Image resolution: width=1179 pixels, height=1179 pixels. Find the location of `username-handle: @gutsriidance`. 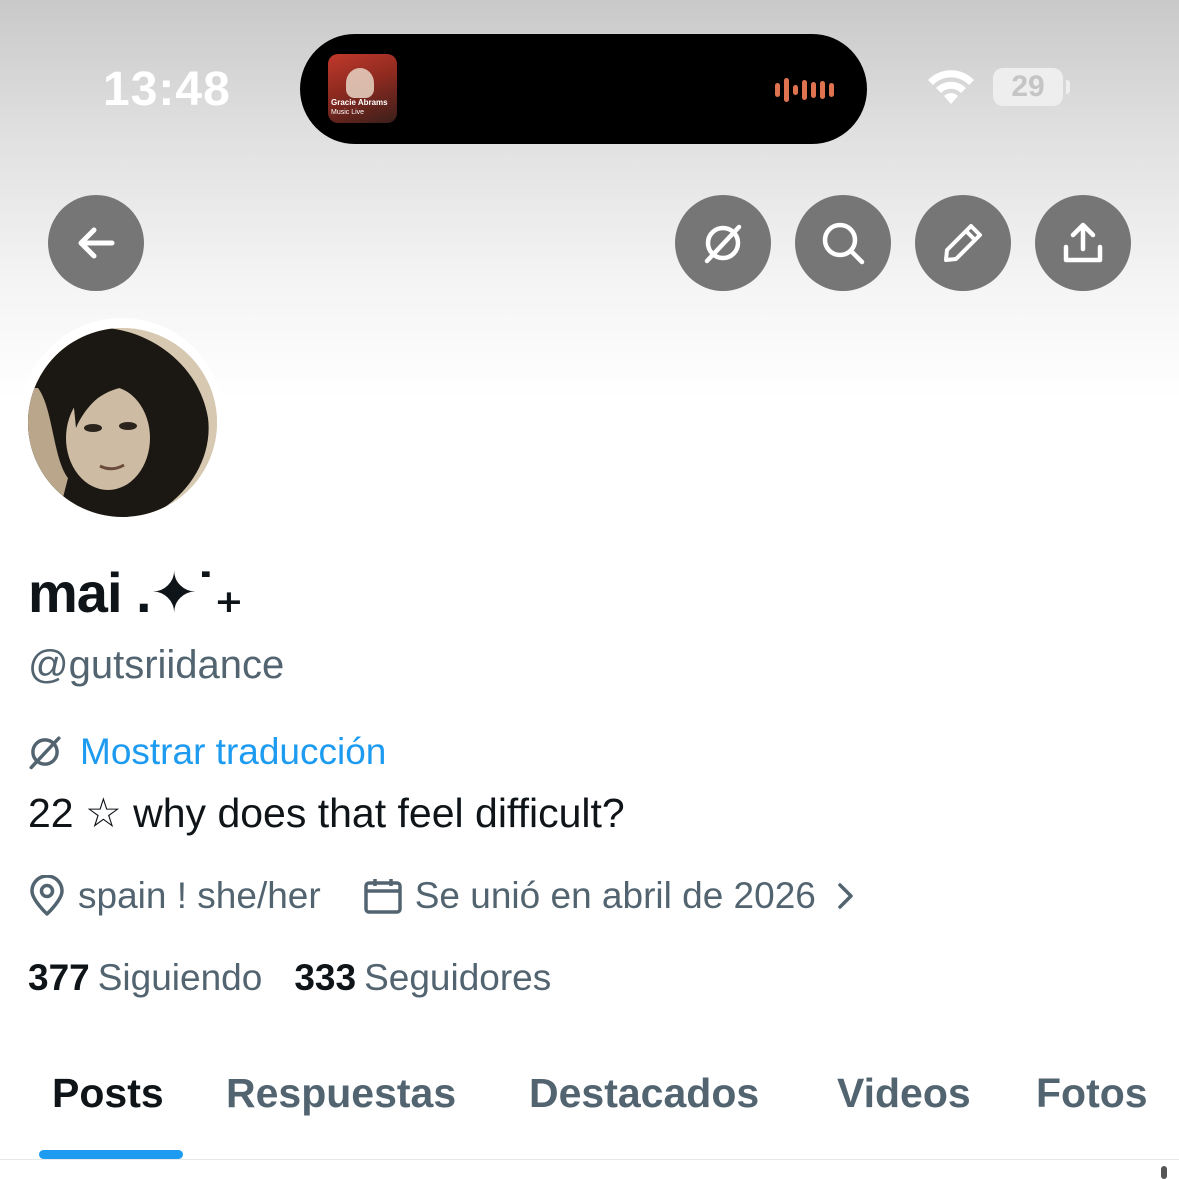

username-handle: @gutsriidance is located at coordinates (156, 665).